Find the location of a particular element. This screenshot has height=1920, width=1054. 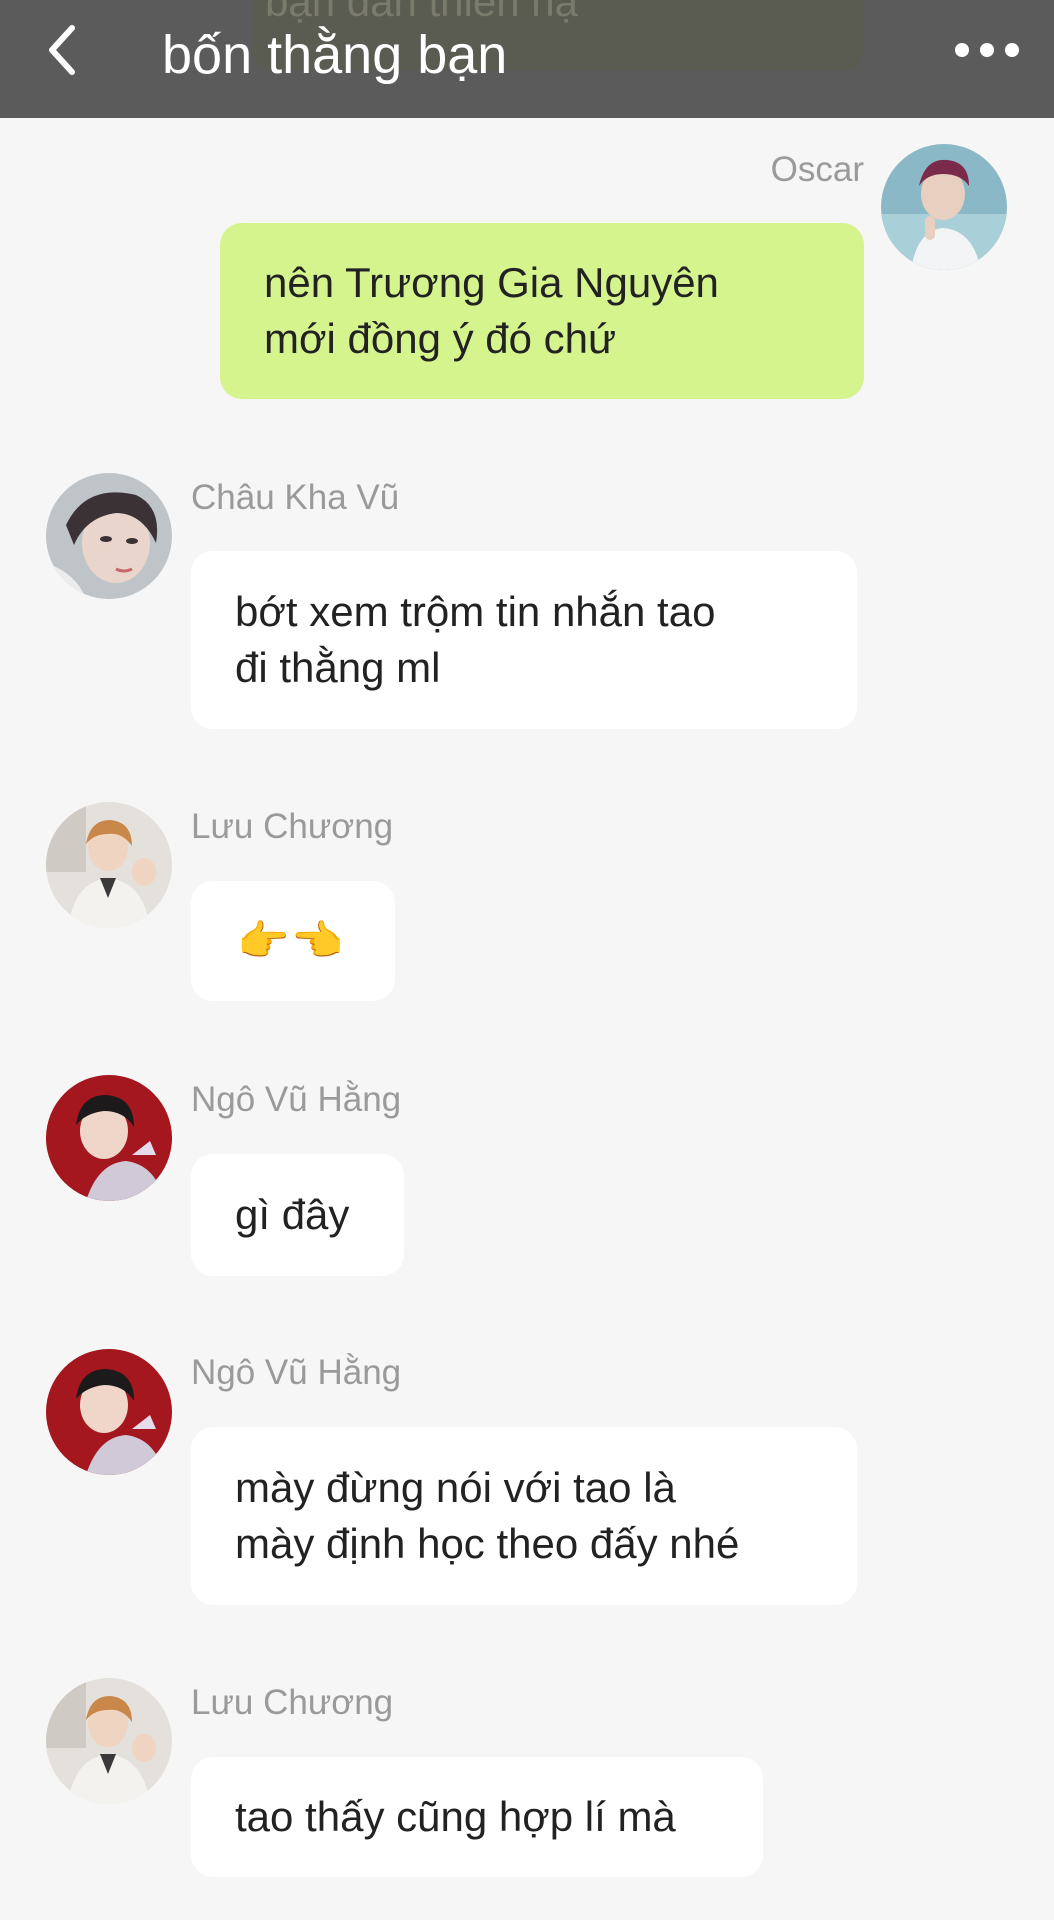

chat-header: bạn dân thiên hạ bốn thằng bạn is located at coordinates (527, 59).